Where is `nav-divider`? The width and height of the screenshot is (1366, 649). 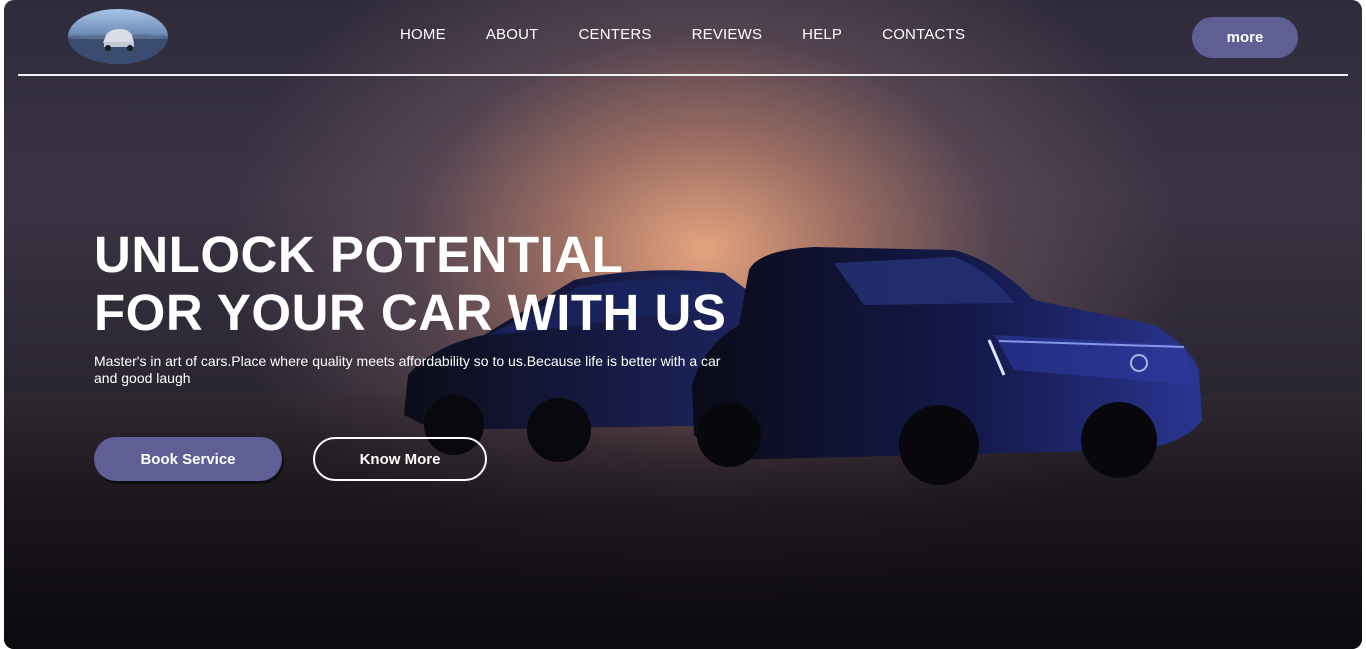
nav-divider is located at coordinates (683, 75).